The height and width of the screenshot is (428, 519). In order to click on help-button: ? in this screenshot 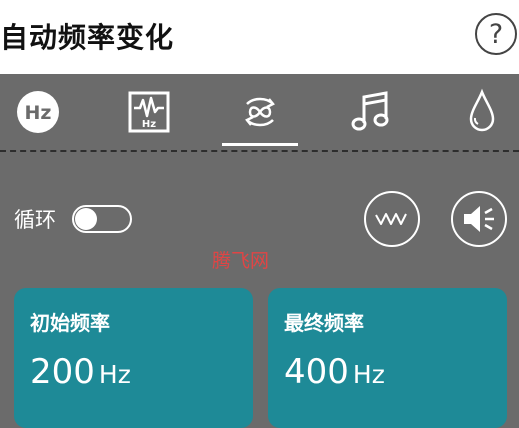, I will do `click(496, 34)`.